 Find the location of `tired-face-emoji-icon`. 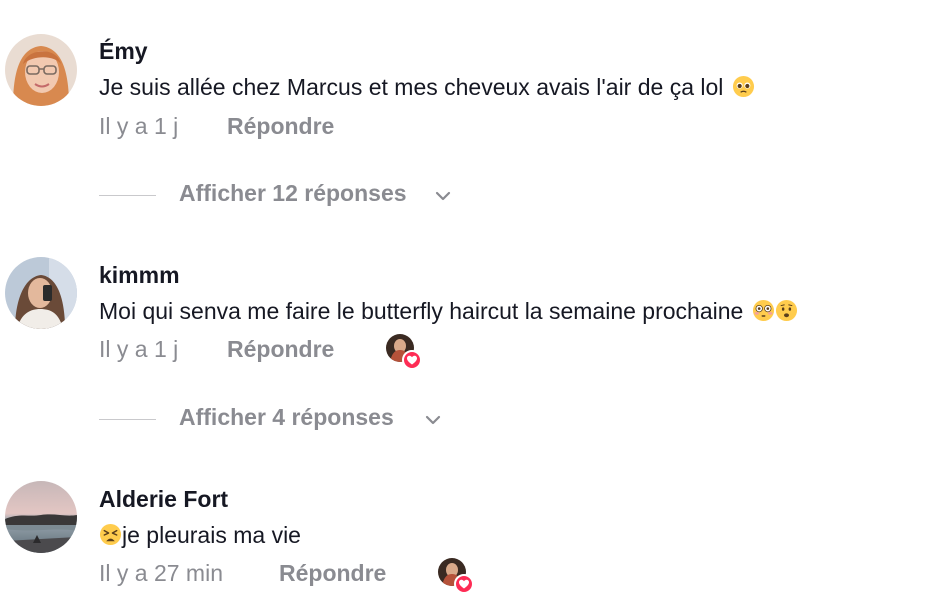

tired-face-emoji-icon is located at coordinates (110, 534).